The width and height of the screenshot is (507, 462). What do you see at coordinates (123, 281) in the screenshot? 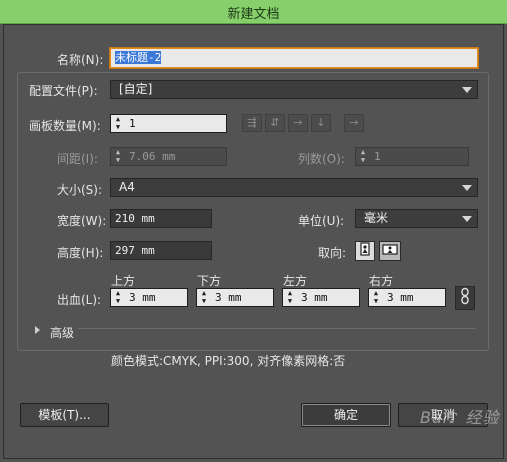
I see `bleed-top-label: 上方` at bounding box center [123, 281].